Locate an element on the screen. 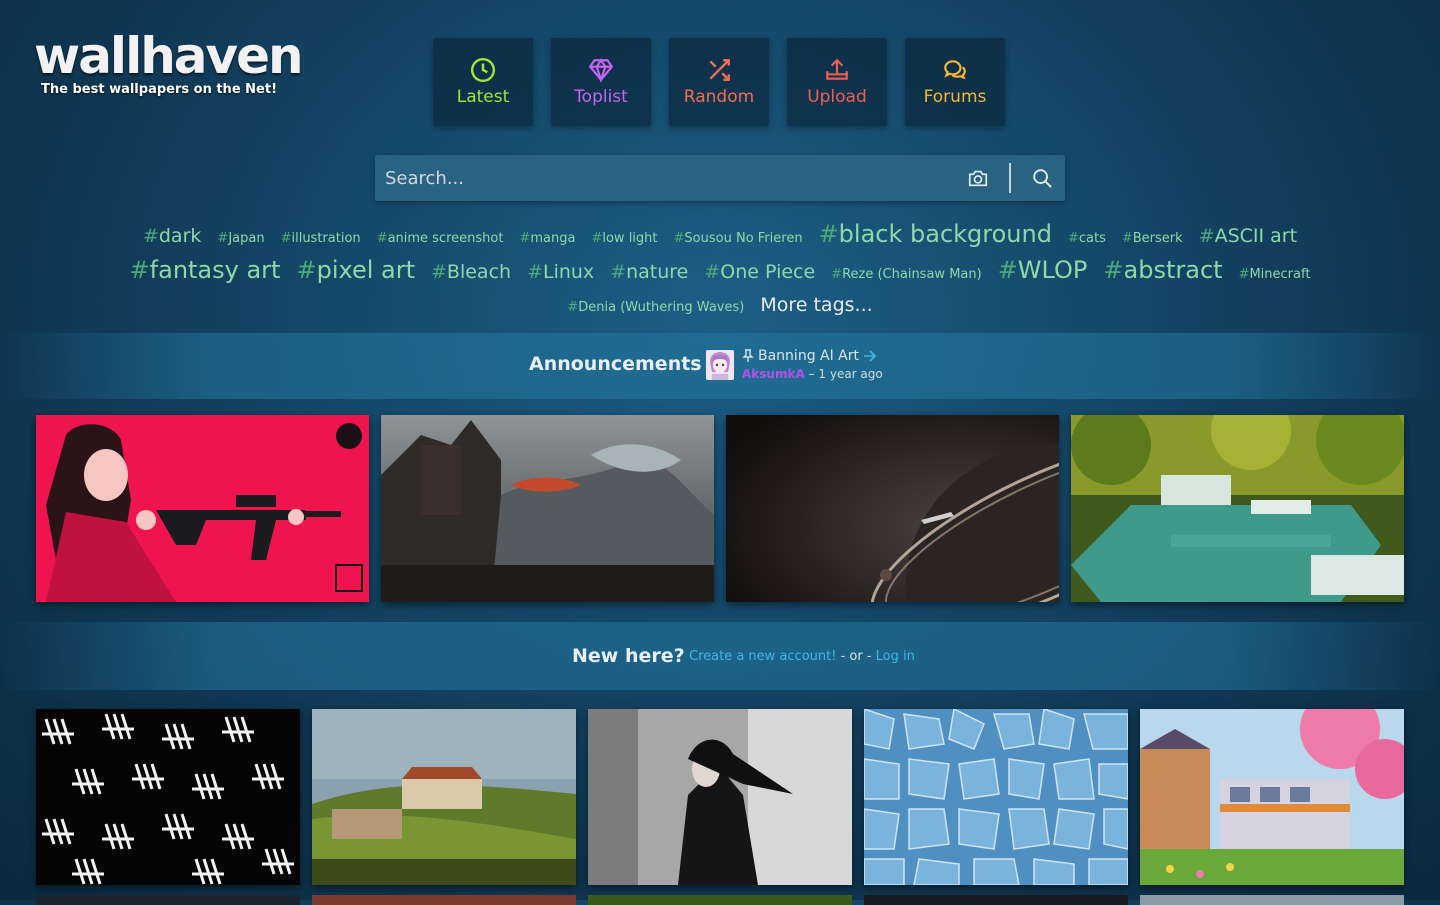  announcement-title: Banning AI Art is located at coordinates (809, 356).